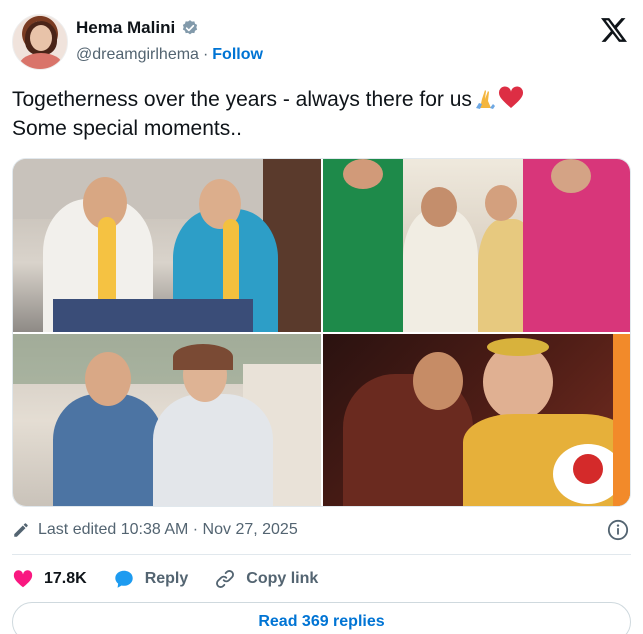  Describe the element at coordinates (190, 27) in the screenshot. I see `verified-badge-icon` at that location.